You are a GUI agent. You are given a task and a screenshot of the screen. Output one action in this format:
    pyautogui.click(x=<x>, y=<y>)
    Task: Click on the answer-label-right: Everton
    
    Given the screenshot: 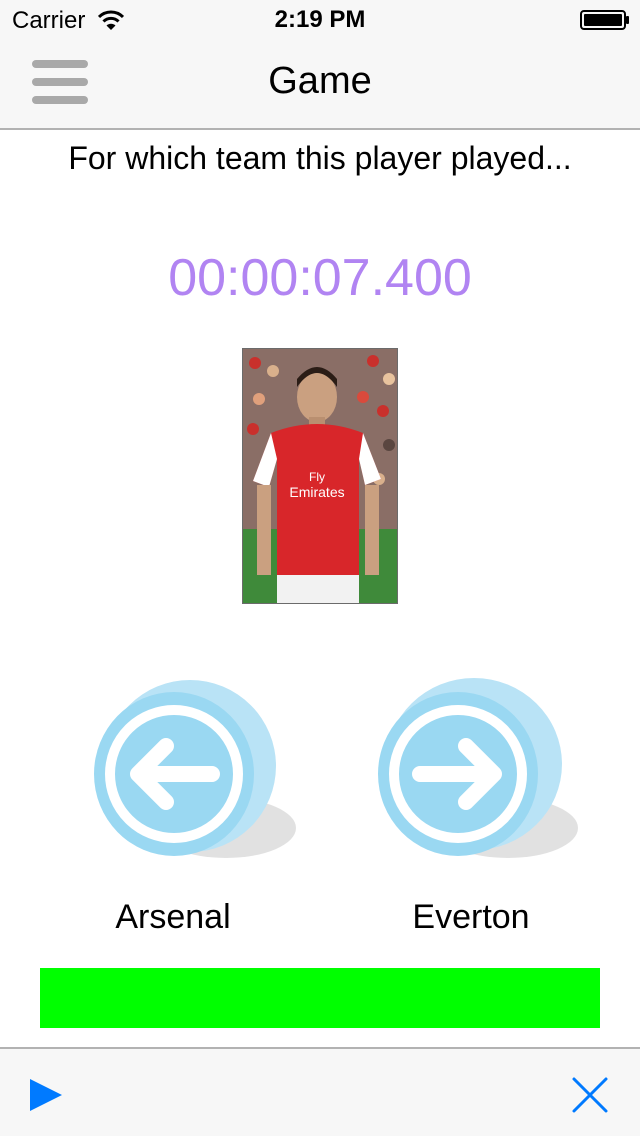 What is the action you would take?
    pyautogui.click(x=471, y=917)
    